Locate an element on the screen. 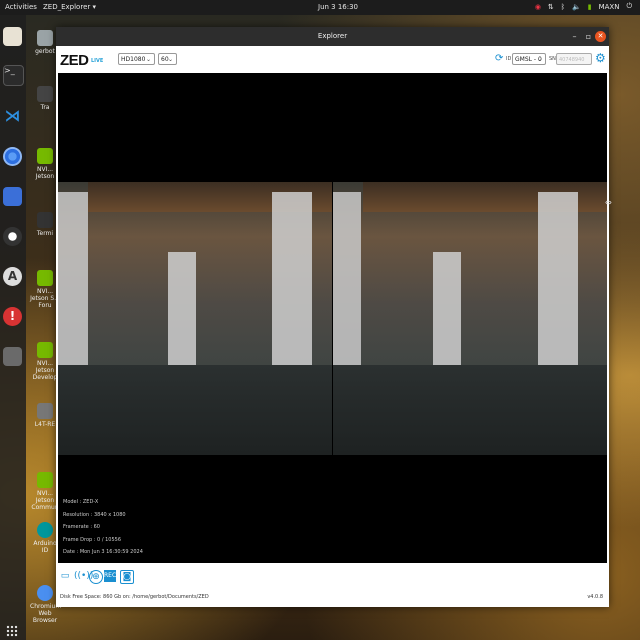 This screenshot has height=640, width=640. power-mode-label: MAXN is located at coordinates (609, 7).